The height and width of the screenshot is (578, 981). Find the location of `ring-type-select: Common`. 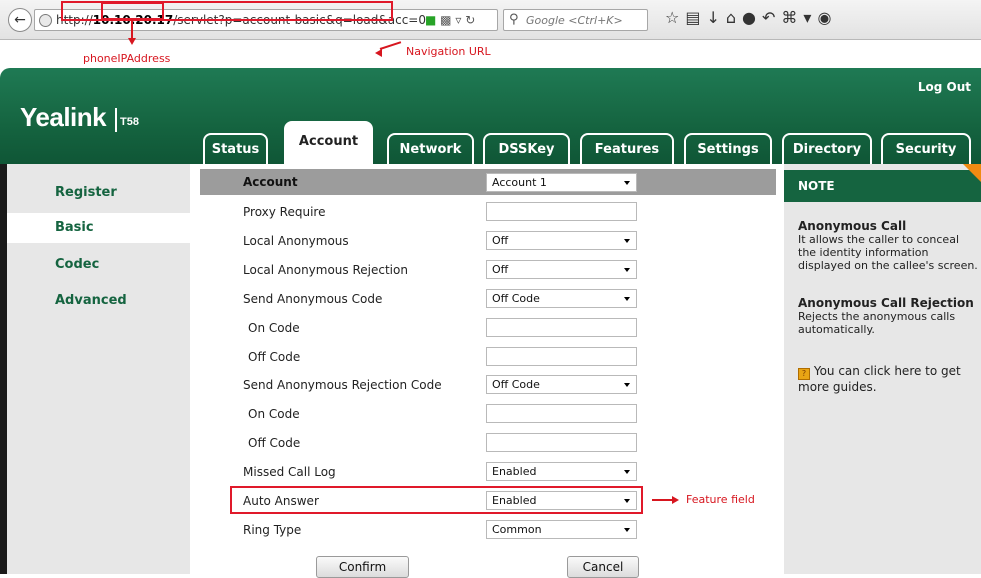

ring-type-select: Common is located at coordinates (561, 529).